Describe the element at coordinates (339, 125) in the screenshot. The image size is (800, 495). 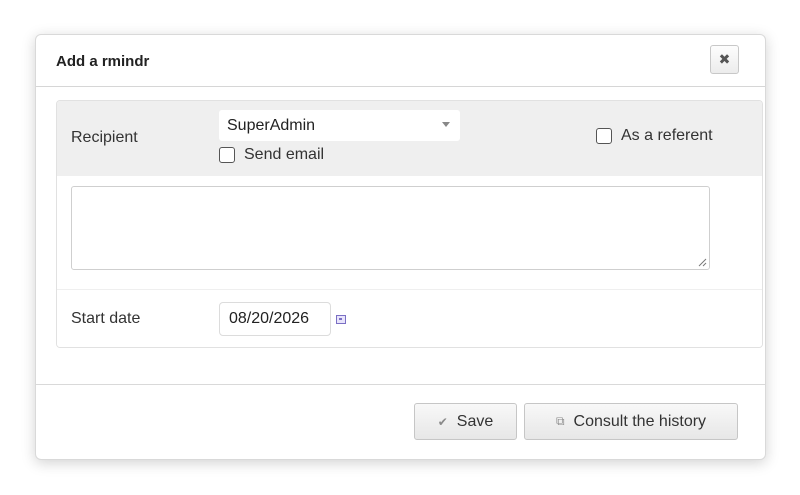
I see `recipient-select: SuperAdmin` at that location.